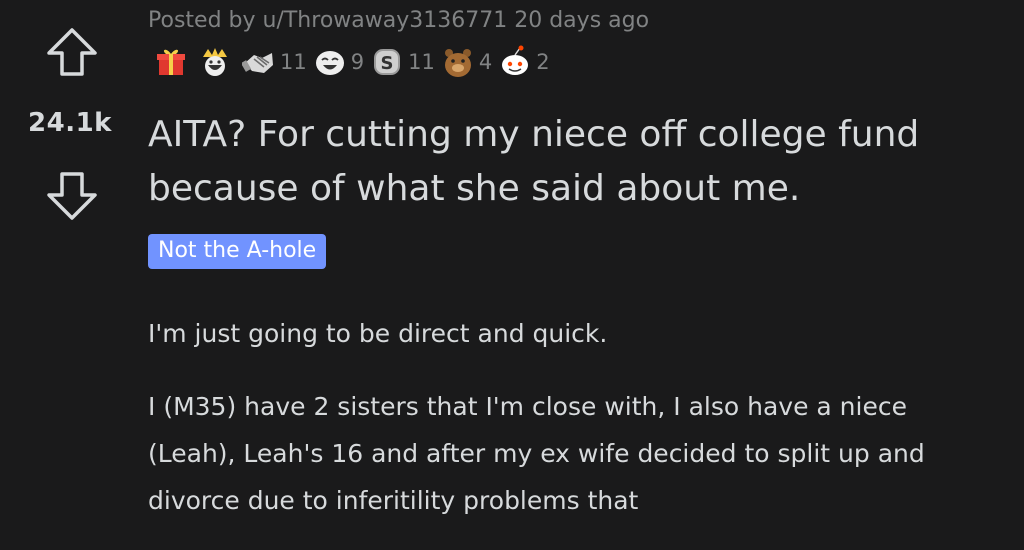 This screenshot has width=1024, height=550. Describe the element at coordinates (402, 62) in the screenshot. I see `award-silver: S 11` at that location.